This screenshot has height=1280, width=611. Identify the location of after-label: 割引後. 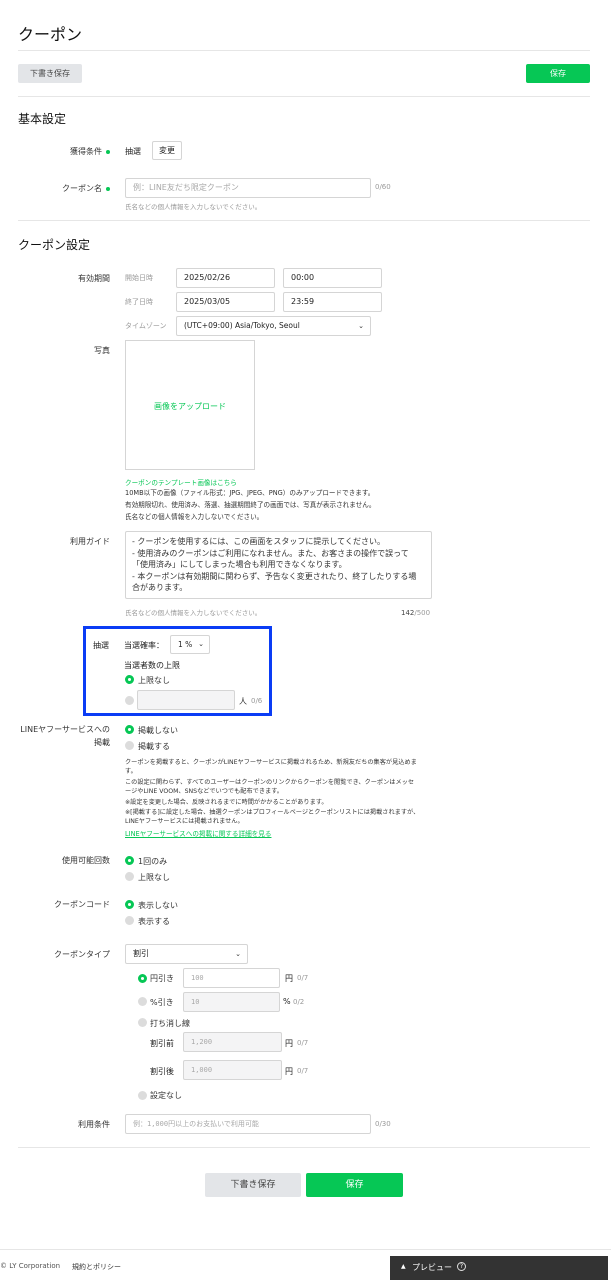
(162, 1071).